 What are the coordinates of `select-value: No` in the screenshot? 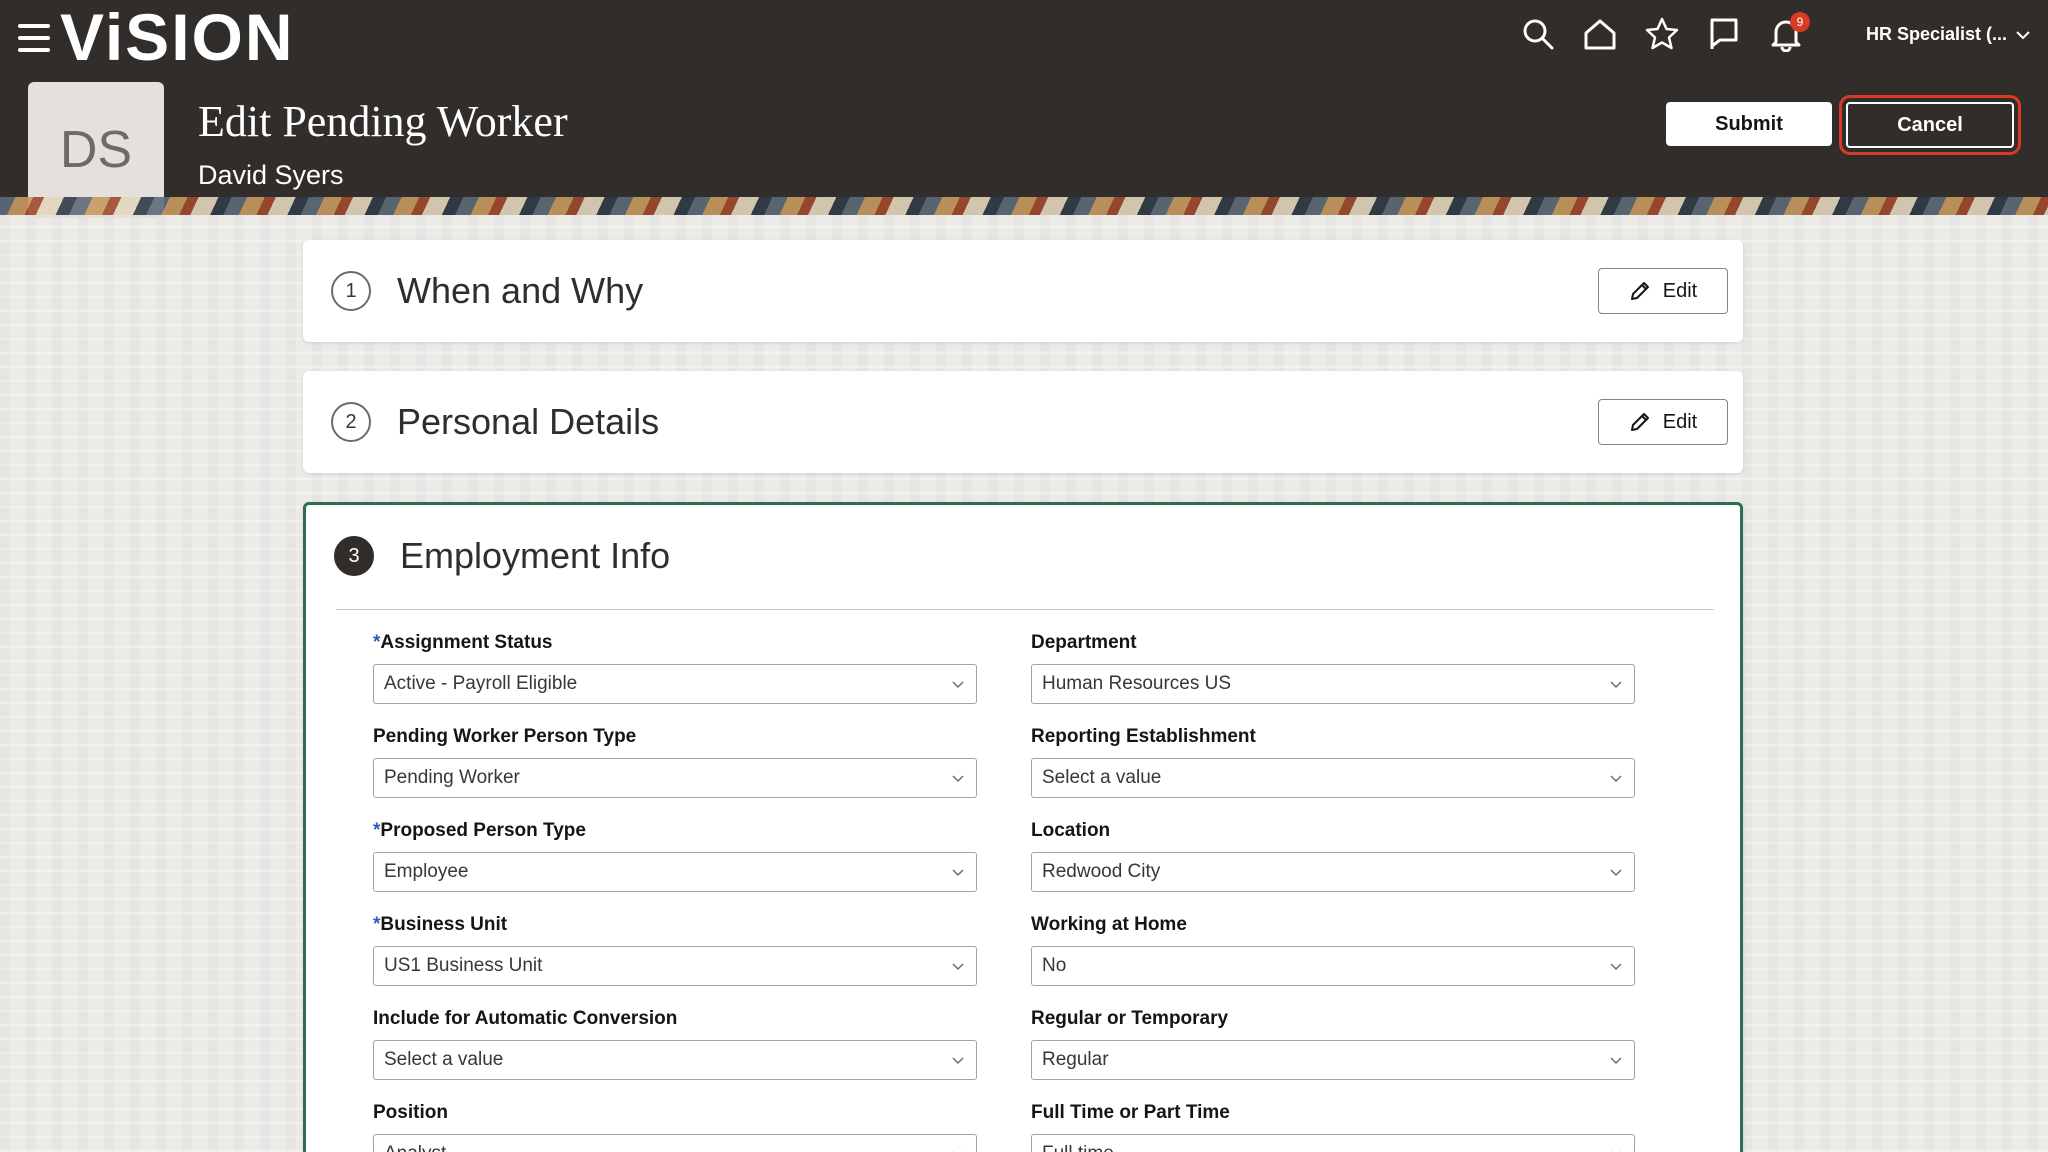 It's located at (1054, 965).